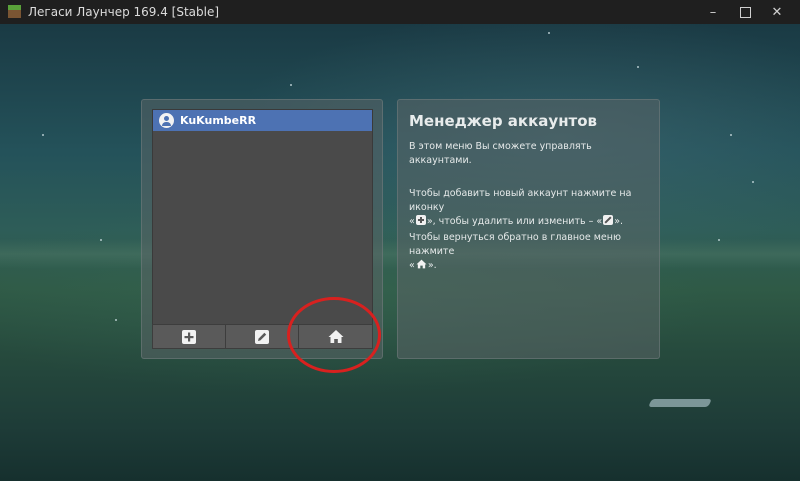 This screenshot has width=800, height=481. Describe the element at coordinates (503, 121) in the screenshot. I see `info-title: Менеджер аккаунтов` at that location.